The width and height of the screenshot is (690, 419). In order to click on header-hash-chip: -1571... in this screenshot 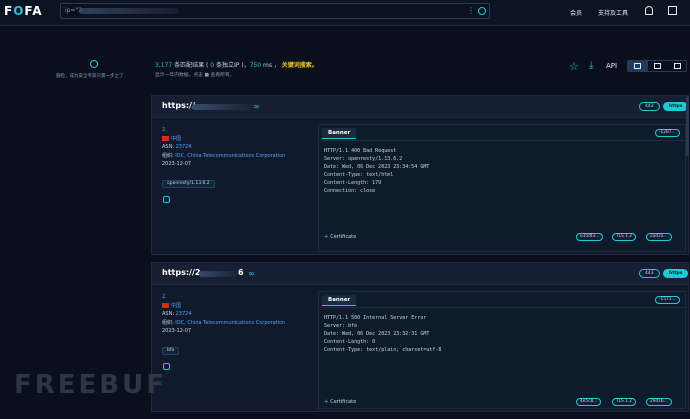, I will do `click(667, 300)`.